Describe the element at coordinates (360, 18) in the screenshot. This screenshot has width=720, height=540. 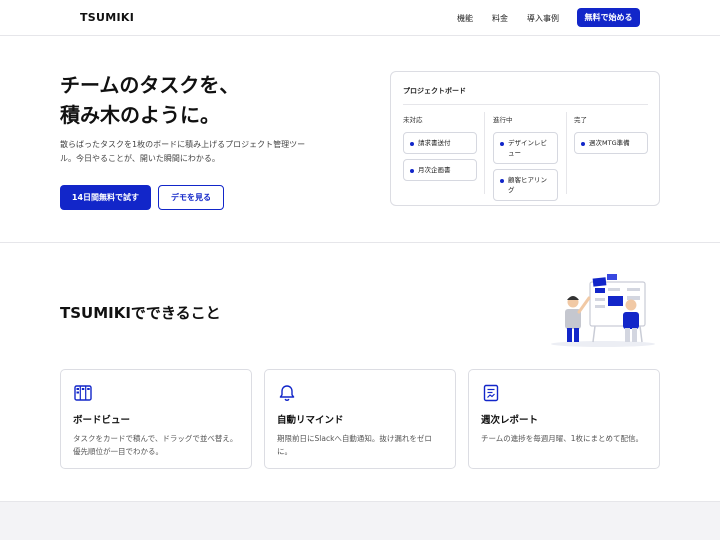
I see `site-header: TSUMIKI 機能 料金 導入事例 無料で始める` at that location.